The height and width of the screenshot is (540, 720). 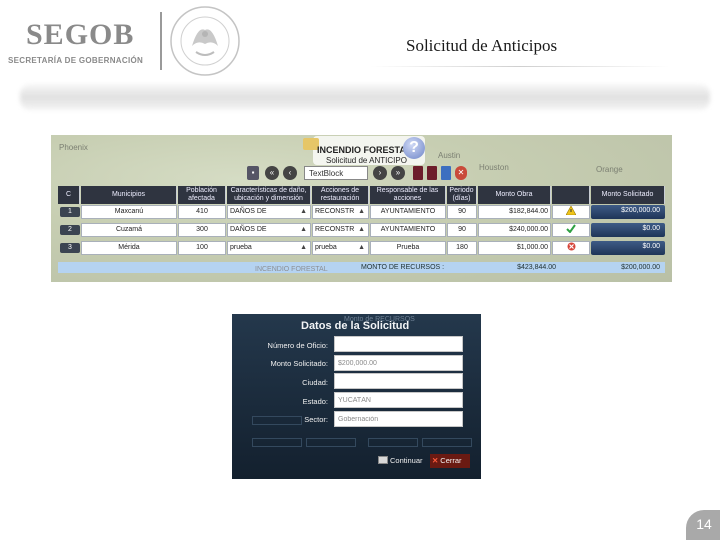 I want to click on check-icon, so click(x=571, y=230).